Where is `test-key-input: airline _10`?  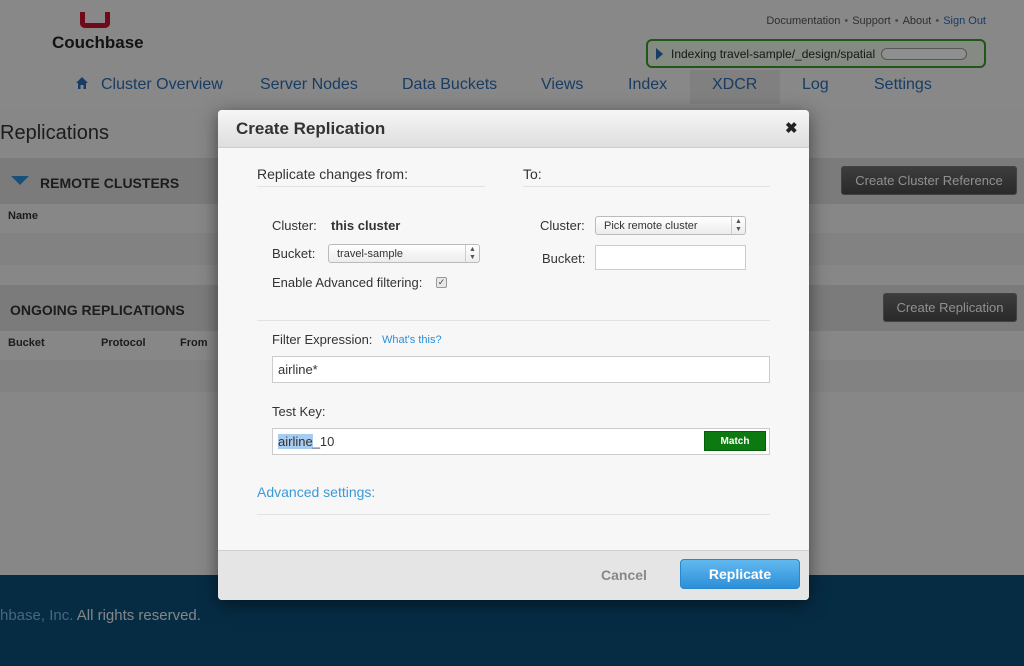 test-key-input: airline _10 is located at coordinates (521, 441).